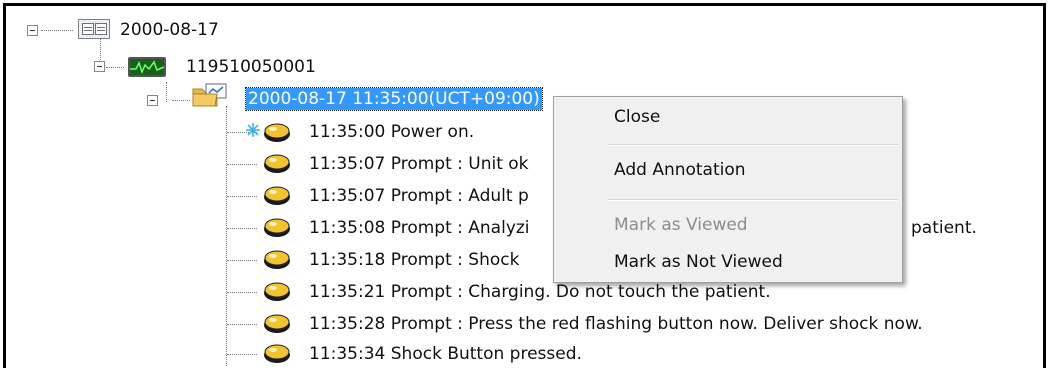 The width and height of the screenshot is (1052, 369). I want to click on collapse-toggle-device, so click(99, 66).